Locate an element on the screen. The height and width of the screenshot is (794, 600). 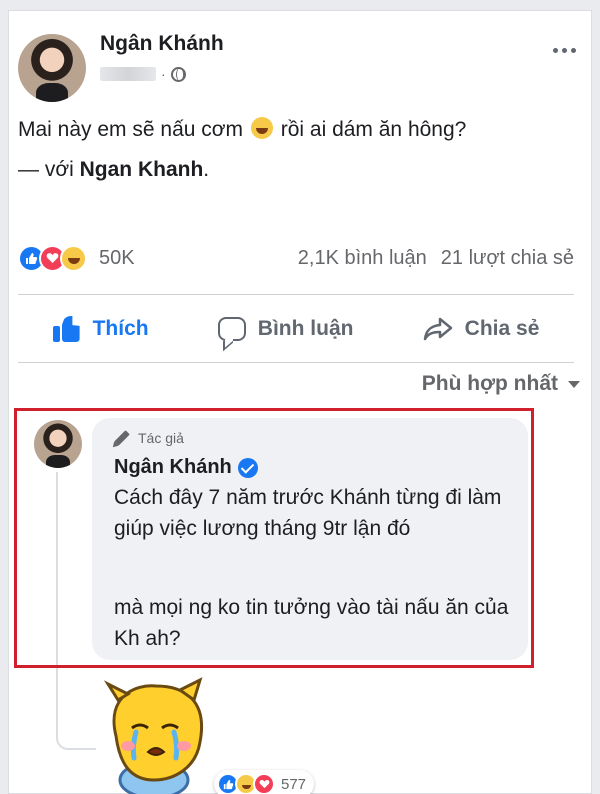
post-timestamp-blurred is located at coordinates (128, 74).